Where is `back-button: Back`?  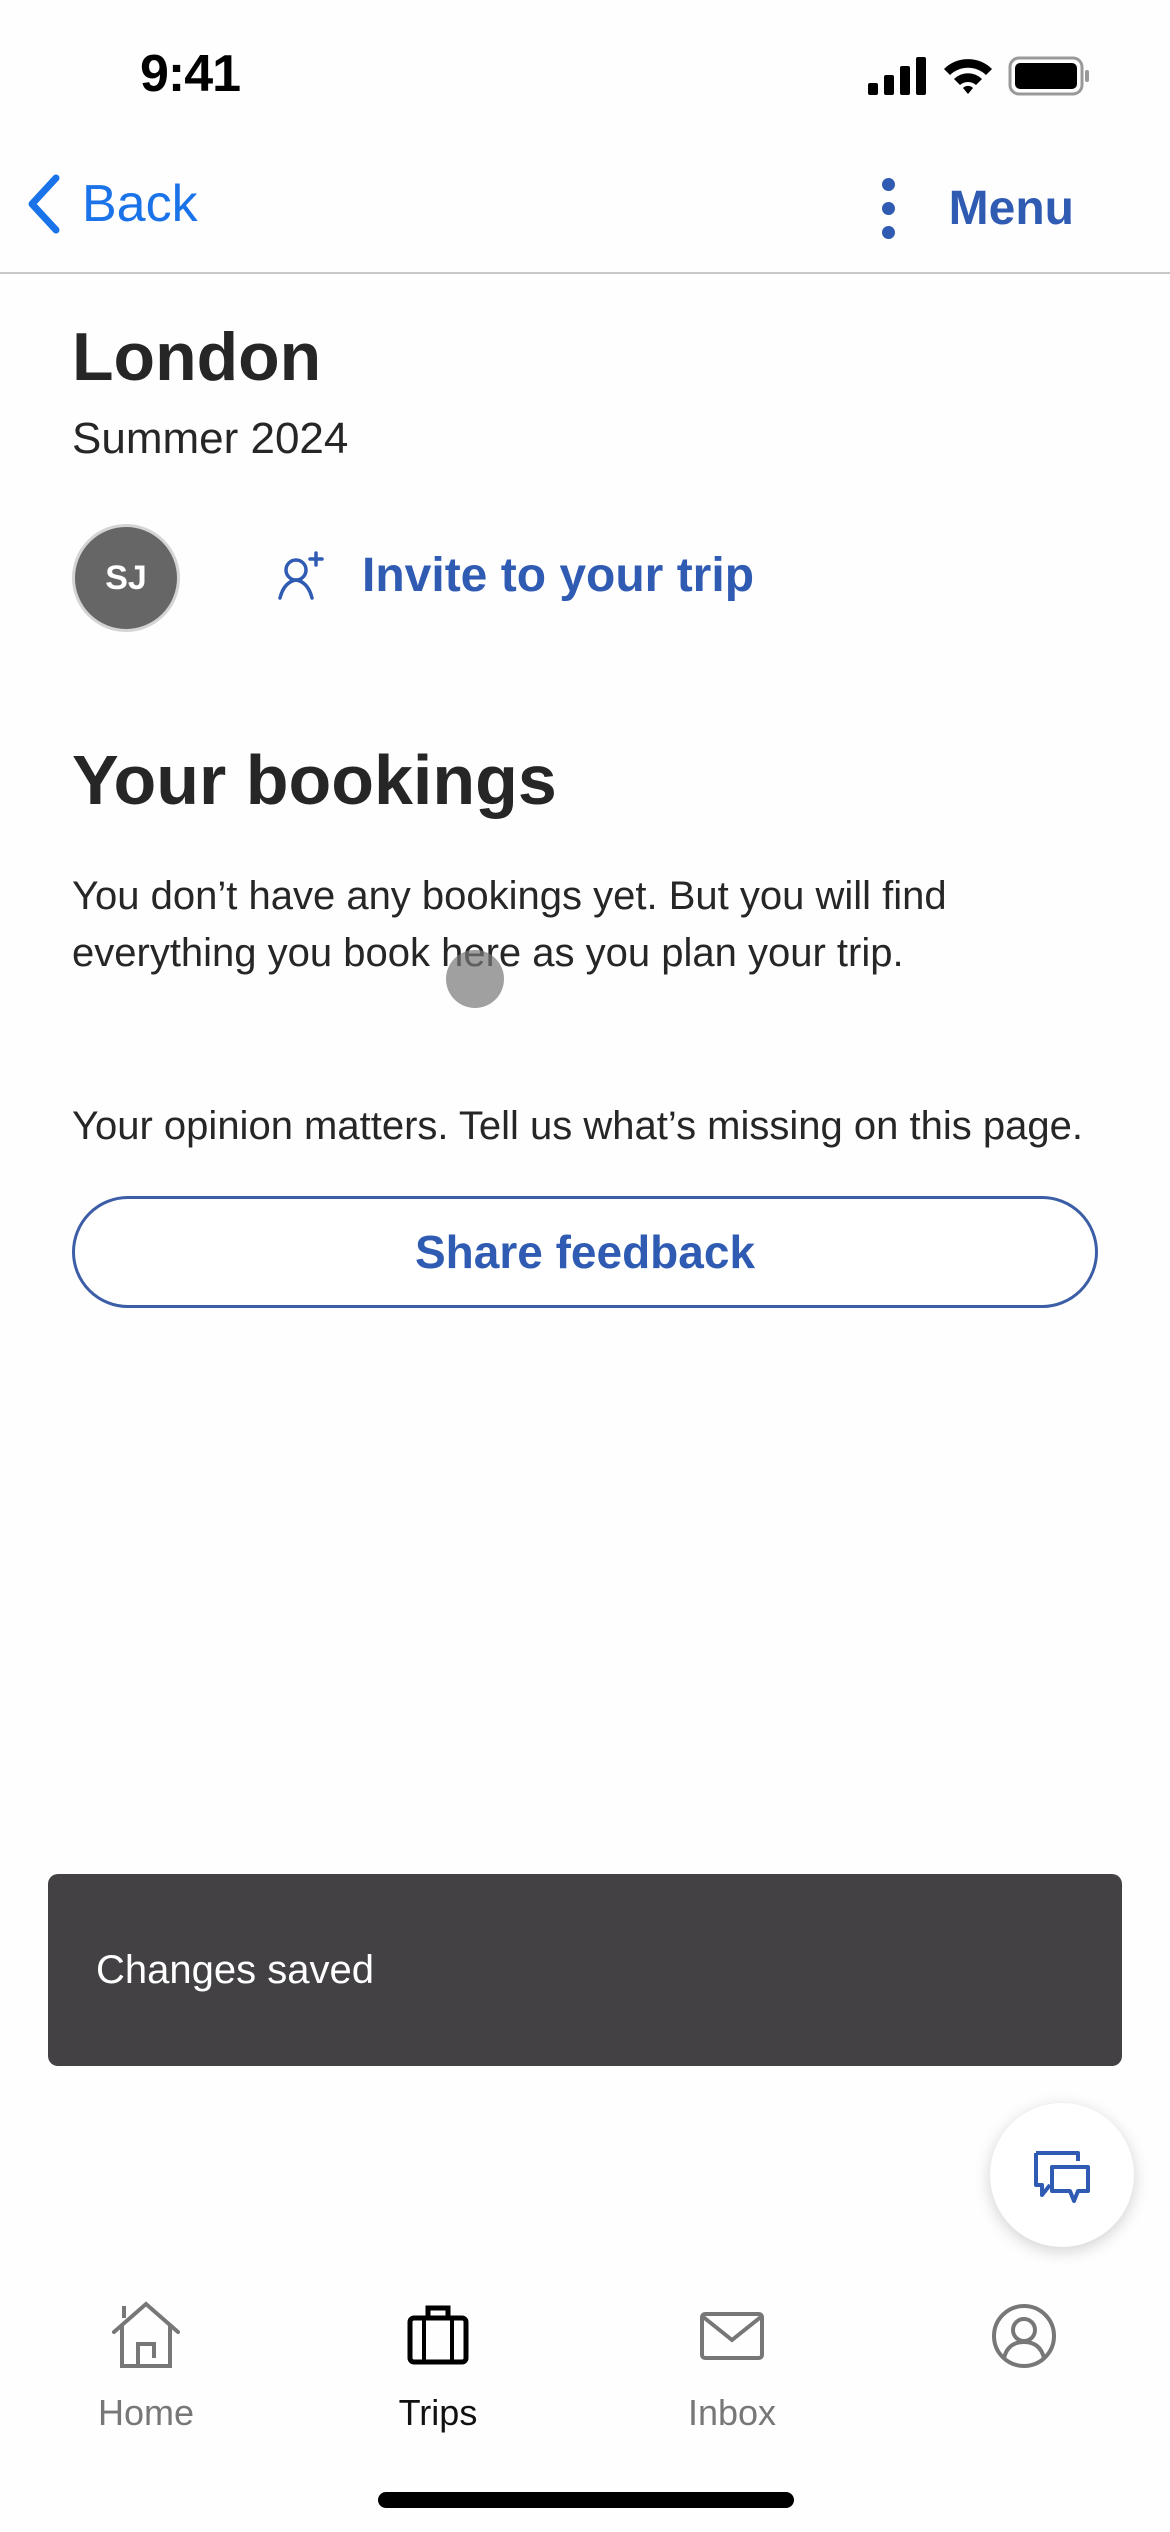
back-button: Back is located at coordinates (111, 204).